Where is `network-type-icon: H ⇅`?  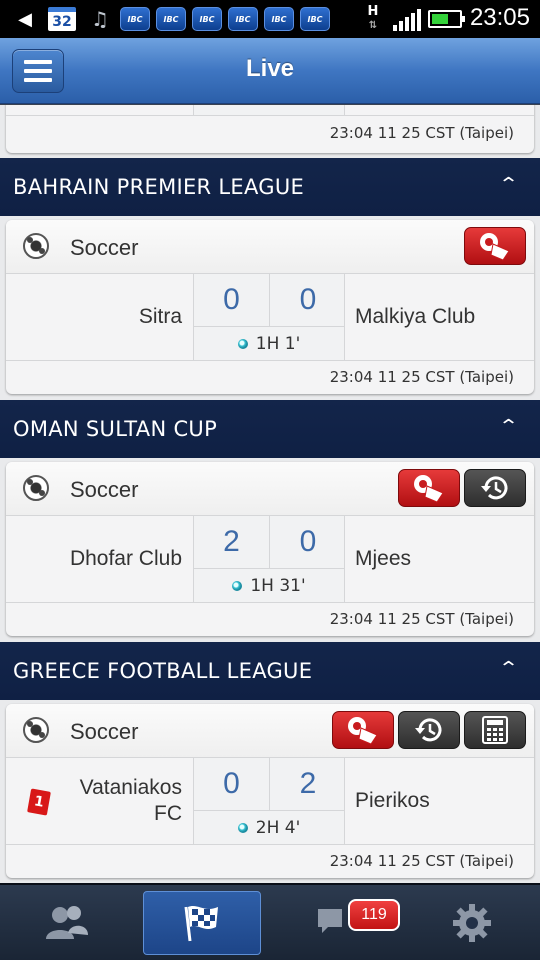 network-type-icon: H ⇅ is located at coordinates (373, 19).